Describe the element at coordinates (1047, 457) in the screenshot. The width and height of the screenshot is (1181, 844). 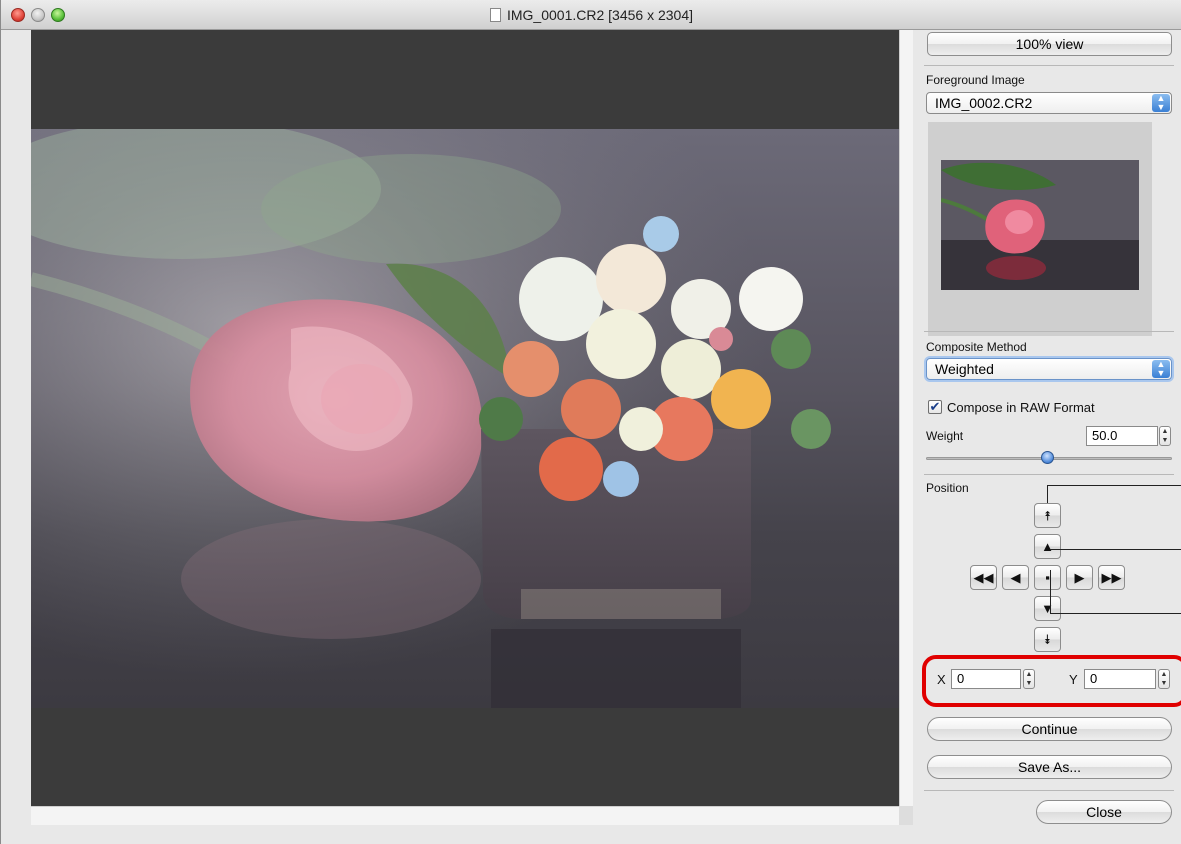
I see `weight-slider-knob` at that location.